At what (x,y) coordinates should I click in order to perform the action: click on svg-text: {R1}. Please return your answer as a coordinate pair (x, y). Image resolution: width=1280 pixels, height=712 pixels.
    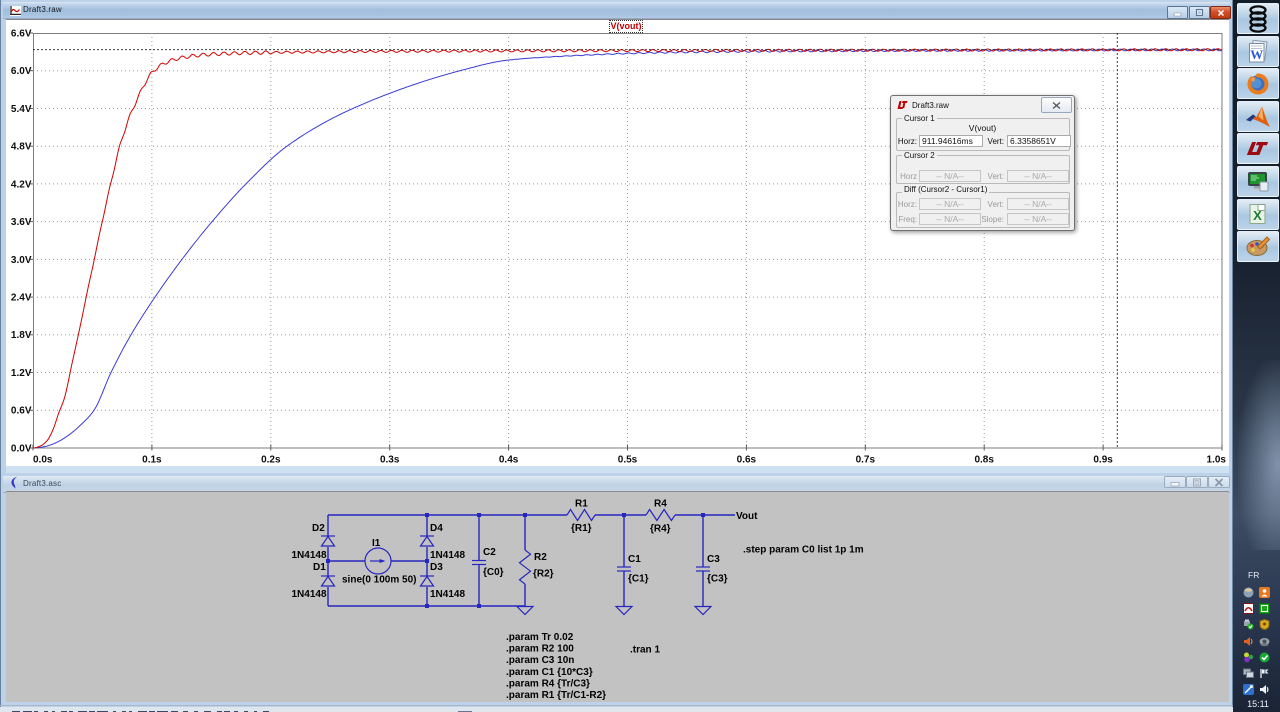
    Looking at the image, I should click on (581, 528).